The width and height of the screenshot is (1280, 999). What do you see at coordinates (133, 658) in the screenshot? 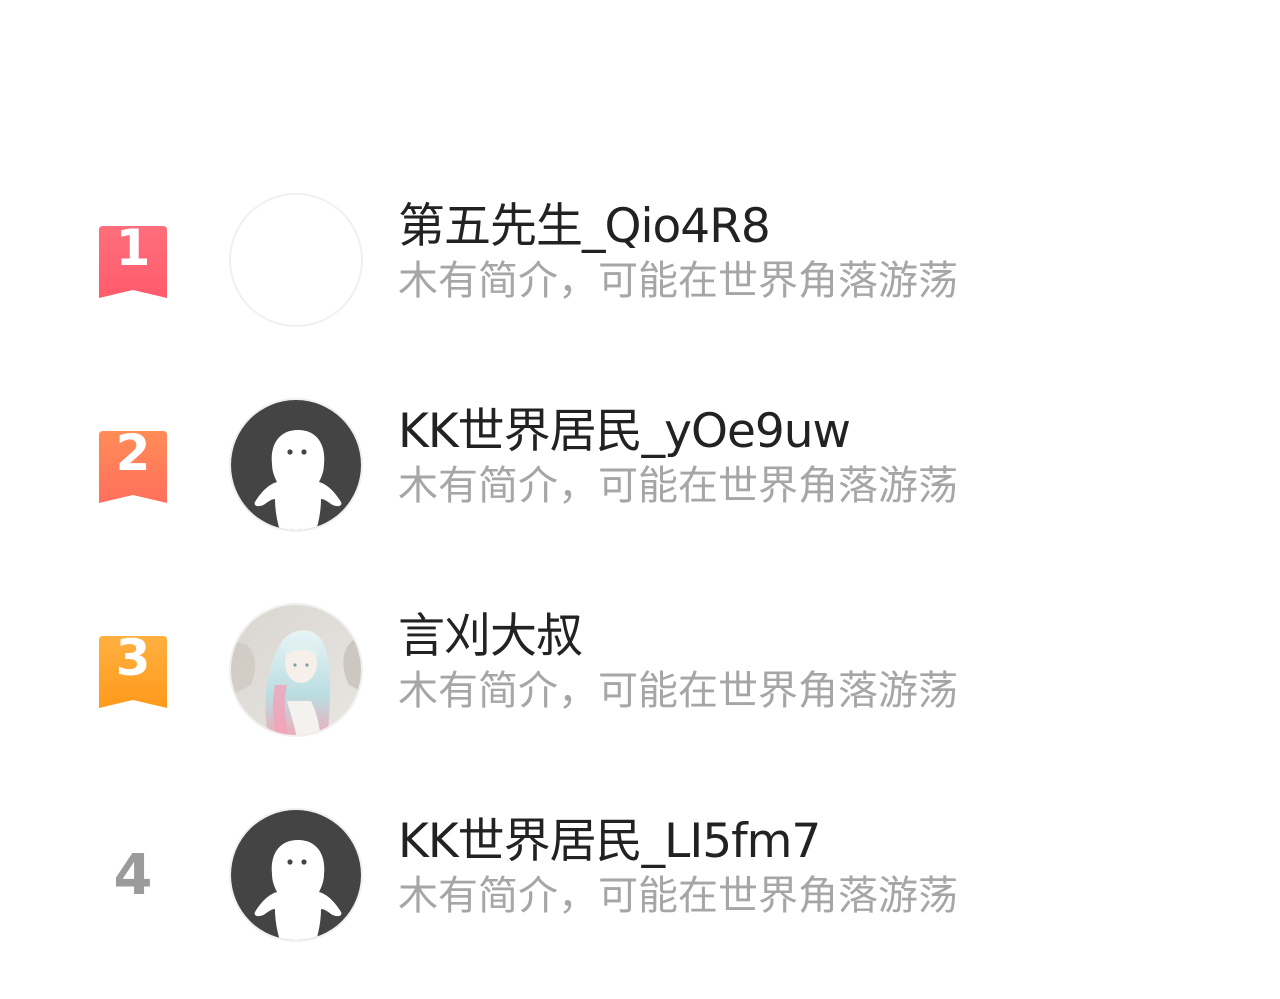
I see `rank-number: 3` at bounding box center [133, 658].